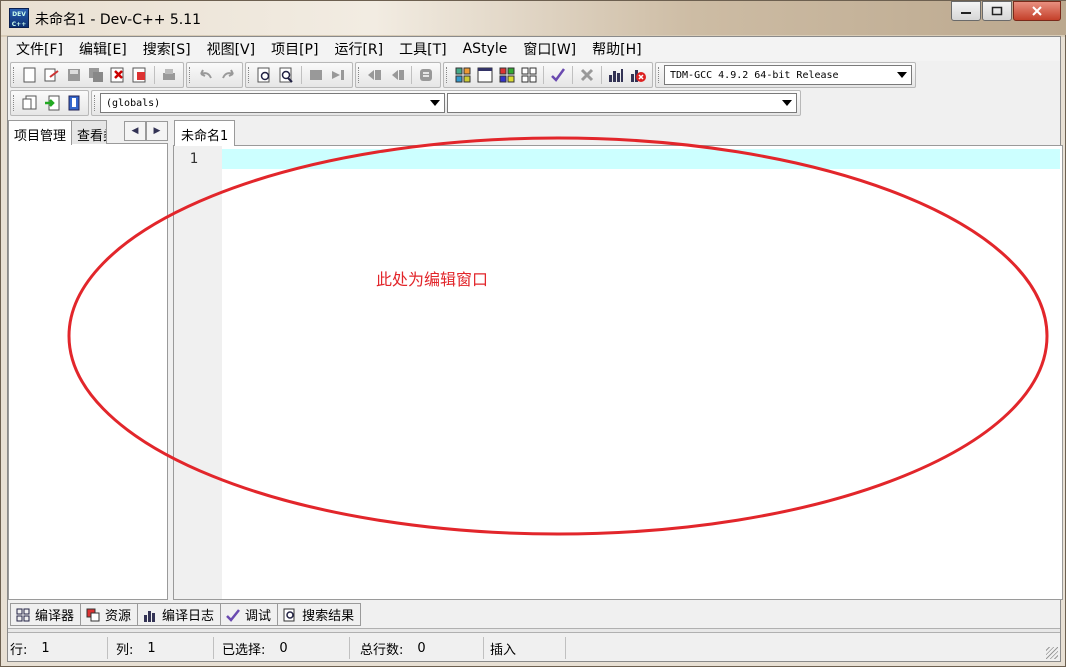 The width and height of the screenshot is (1066, 667). What do you see at coordinates (39, 49) in the screenshot?
I see `menu-file: 文件[F]` at bounding box center [39, 49].